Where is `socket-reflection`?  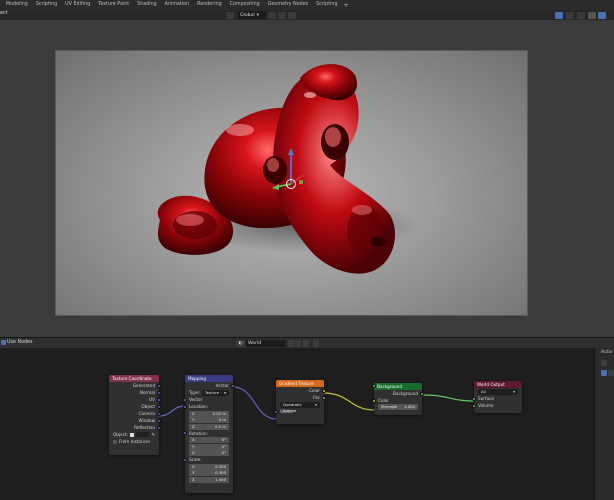
socket-reflection is located at coordinates (159, 427).